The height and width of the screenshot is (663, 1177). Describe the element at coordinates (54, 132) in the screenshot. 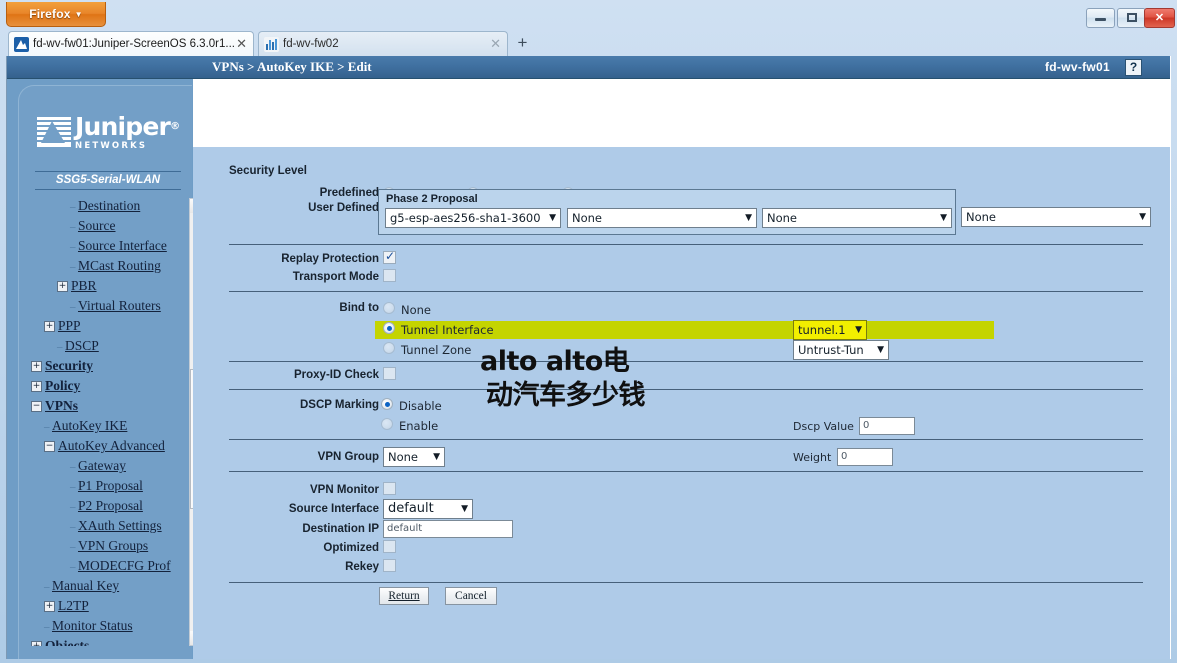

I see `juniper-logo-mark-icon` at that location.